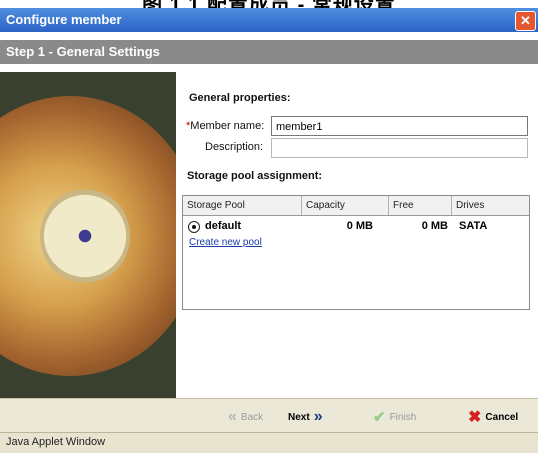 The image size is (538, 453). I want to click on pool-capacity: 0 MB, so click(359, 226).